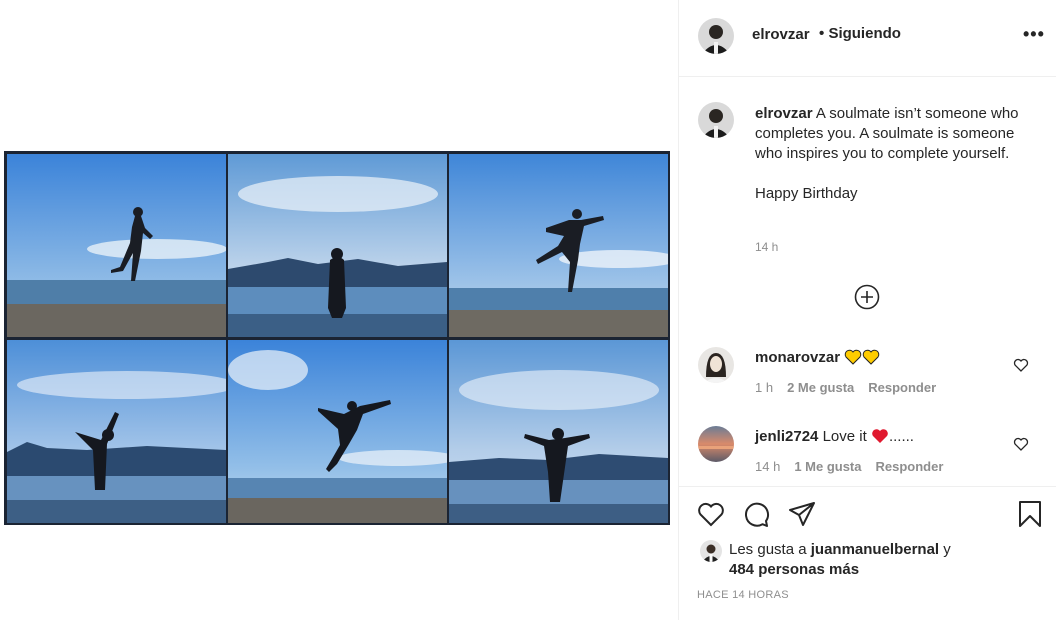  I want to click on comment-meta: 14 h 1 Me gusta Responder, so click(849, 466).